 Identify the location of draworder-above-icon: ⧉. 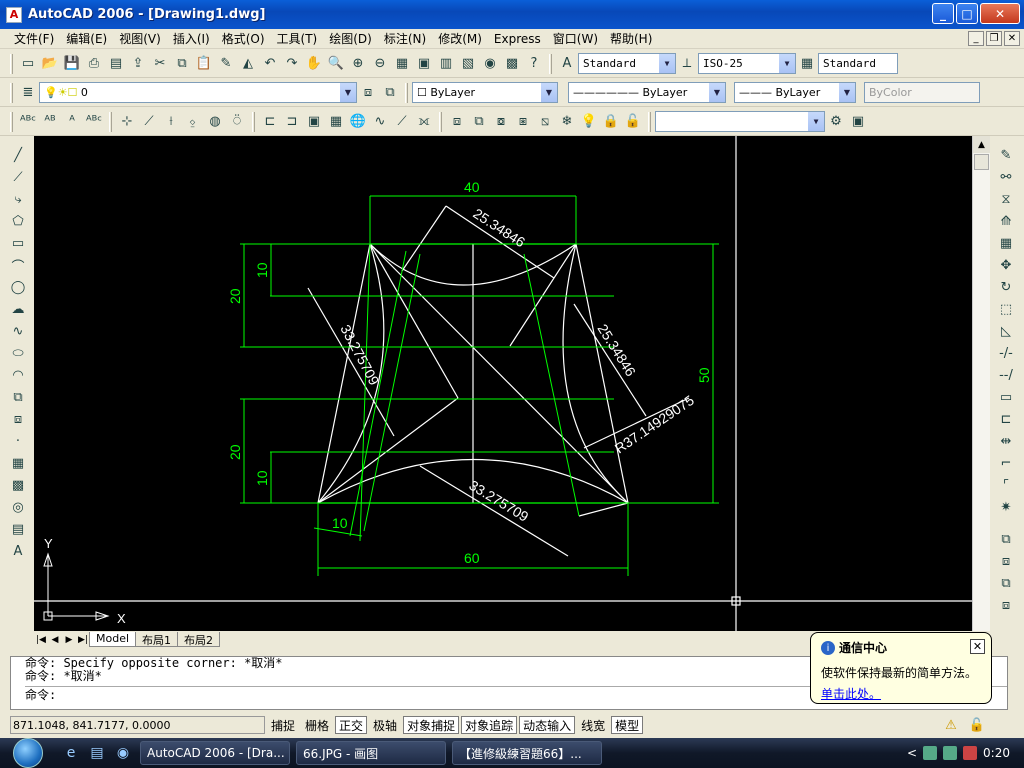
(1006, 583).